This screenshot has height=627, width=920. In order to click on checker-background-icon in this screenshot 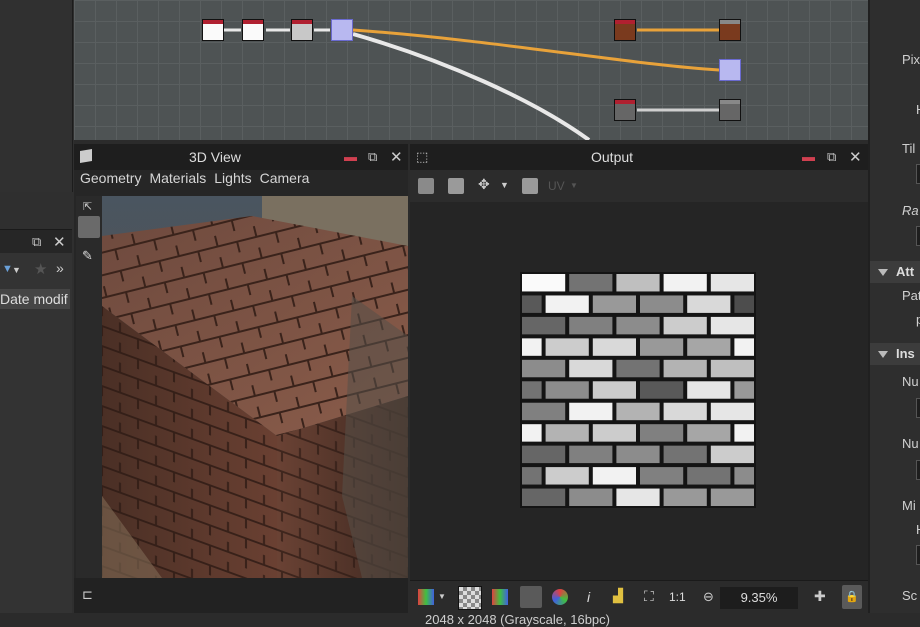, I will do `click(470, 598)`.